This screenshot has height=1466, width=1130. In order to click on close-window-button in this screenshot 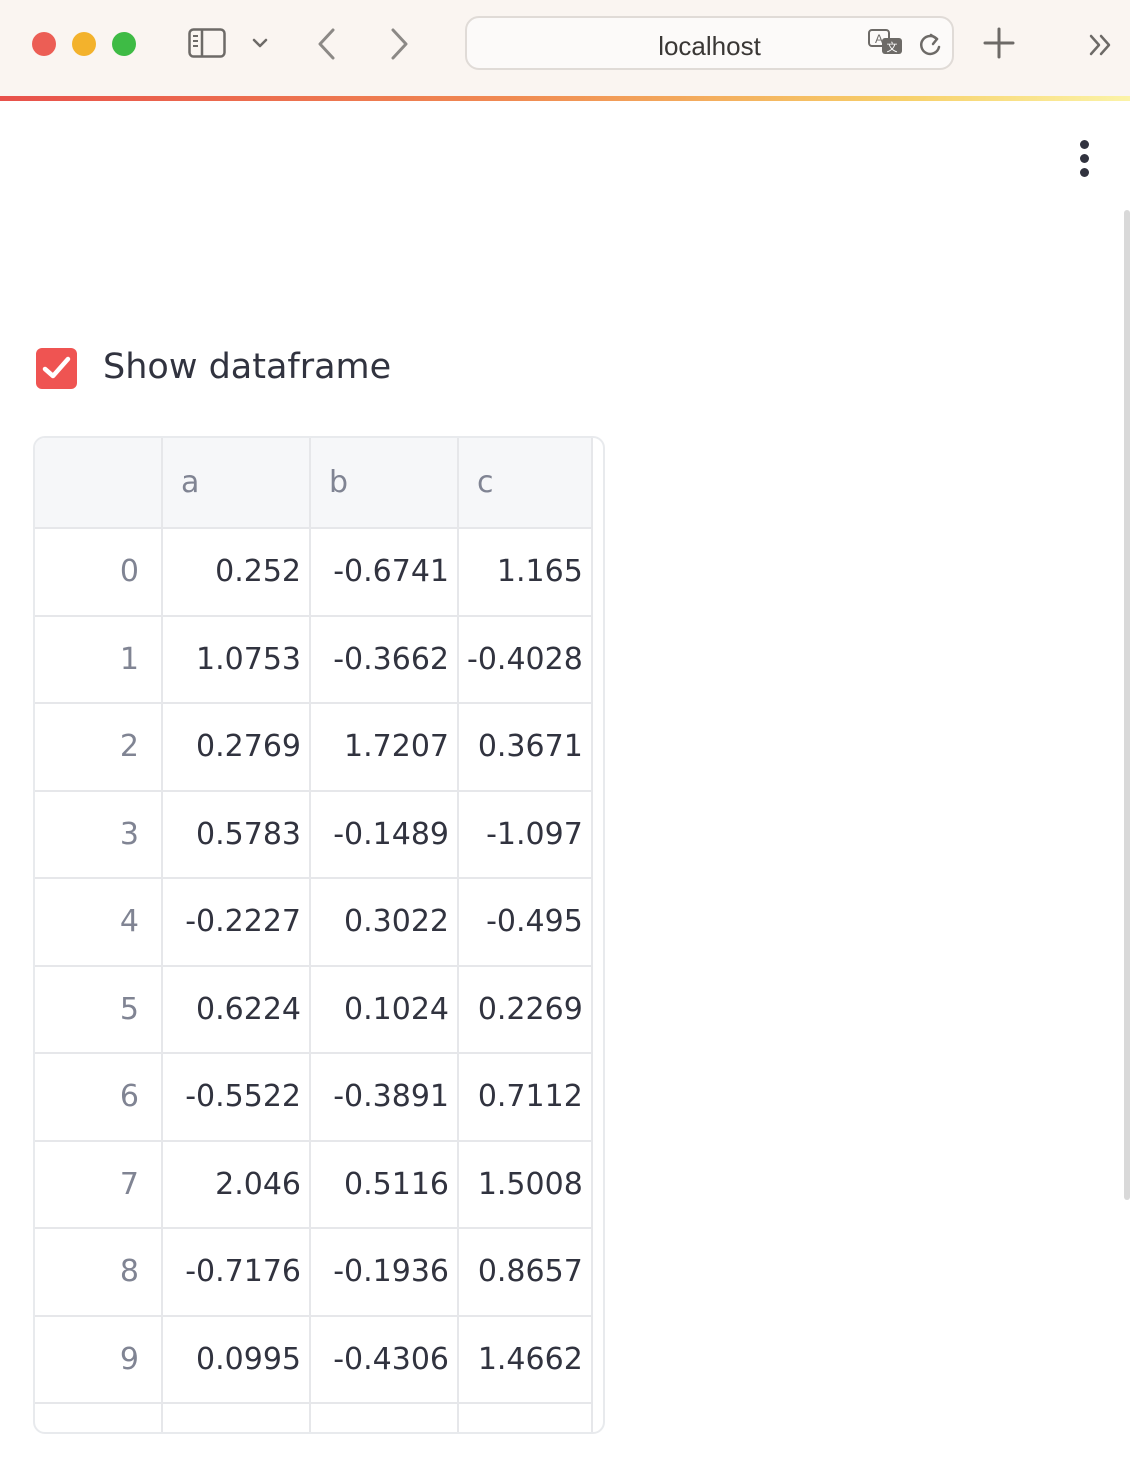, I will do `click(44, 44)`.